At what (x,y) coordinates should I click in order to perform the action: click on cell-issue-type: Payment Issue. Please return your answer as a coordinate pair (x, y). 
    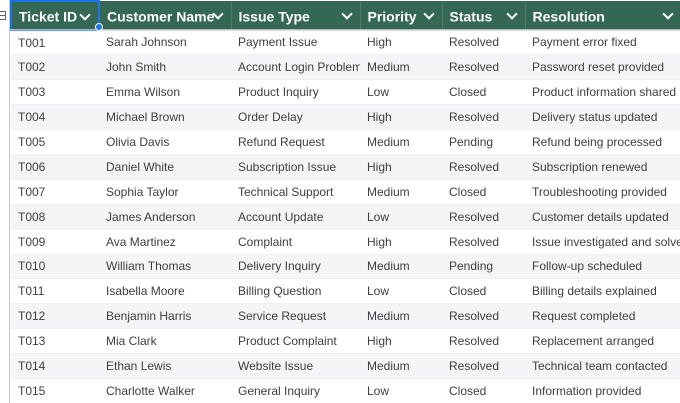
    Looking at the image, I should click on (295, 43).